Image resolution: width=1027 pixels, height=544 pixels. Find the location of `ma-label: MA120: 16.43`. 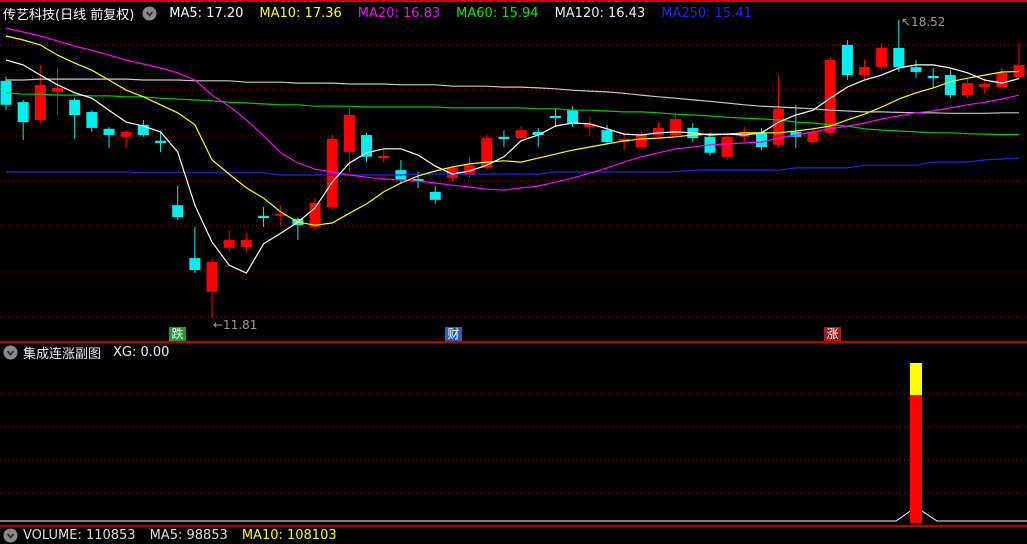

ma-label: MA120: 16.43 is located at coordinates (600, 13).